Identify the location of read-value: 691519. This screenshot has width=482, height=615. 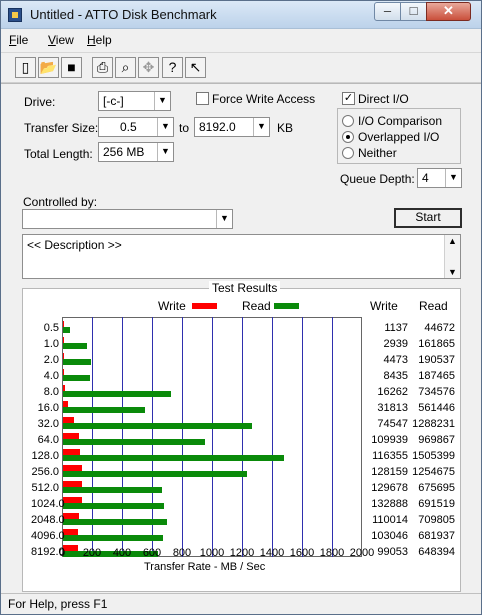
(436, 504).